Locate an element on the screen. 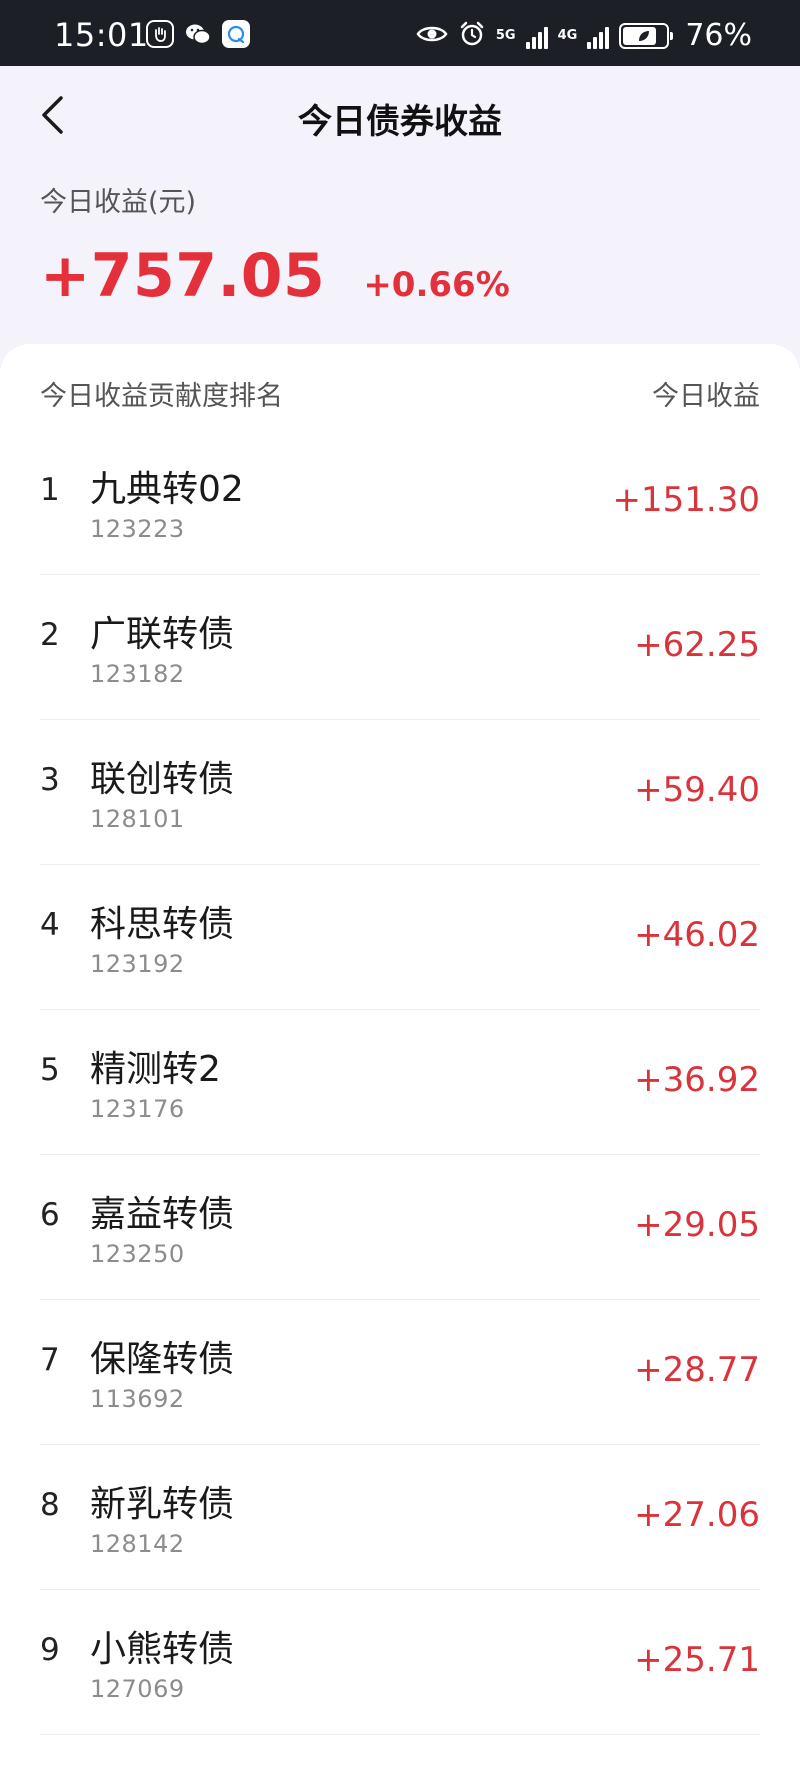  signal-5g-icon is located at coordinates (536, 36).